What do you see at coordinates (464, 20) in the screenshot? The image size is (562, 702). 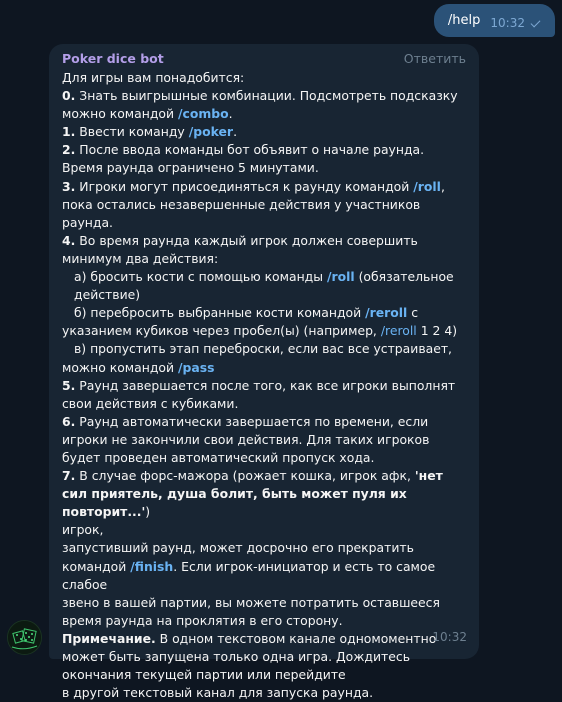 I see `outgoing-message-text: /help` at bounding box center [464, 20].